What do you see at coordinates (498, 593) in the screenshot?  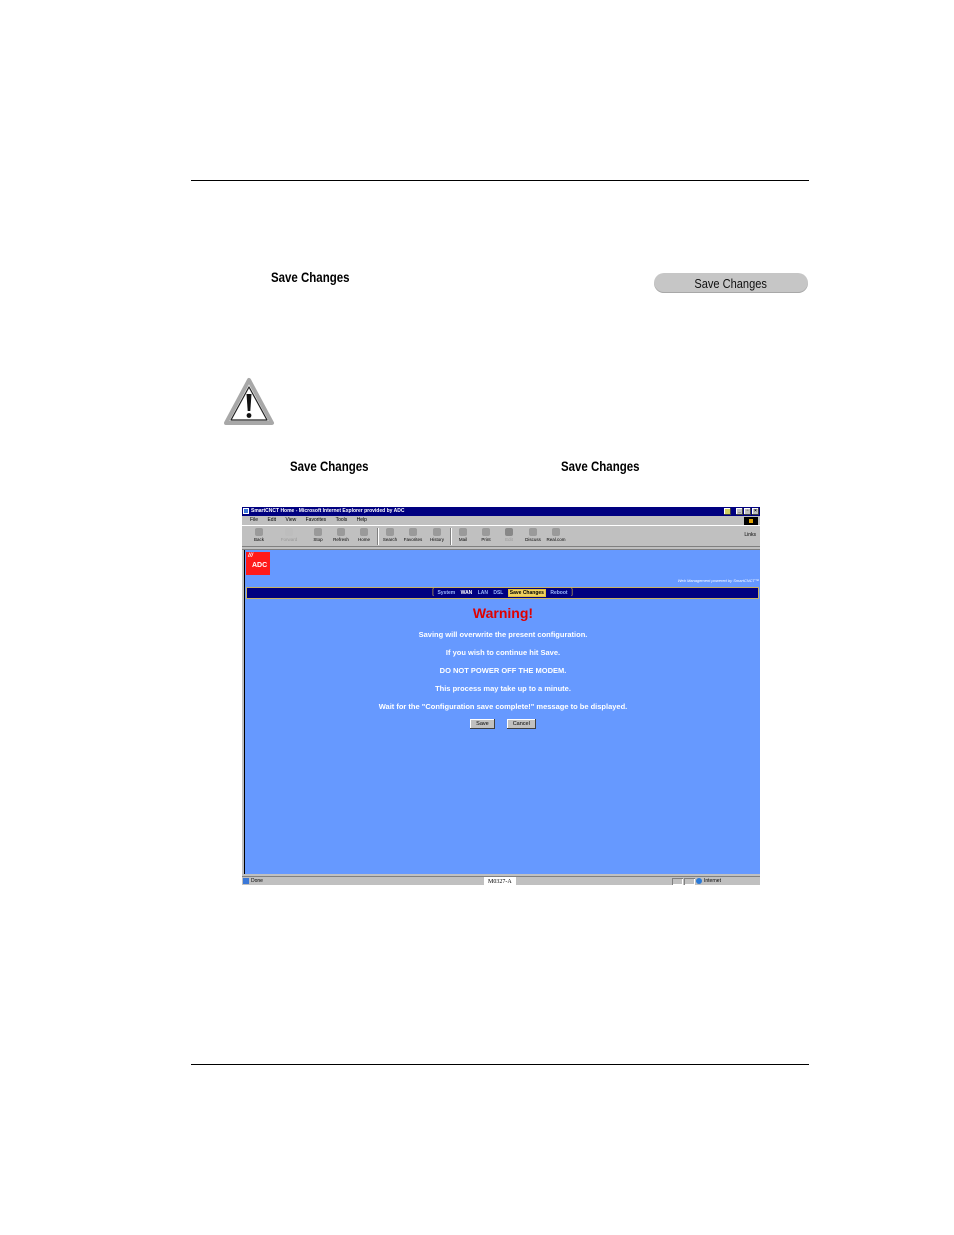 I see `nav-dsl: DSL` at bounding box center [498, 593].